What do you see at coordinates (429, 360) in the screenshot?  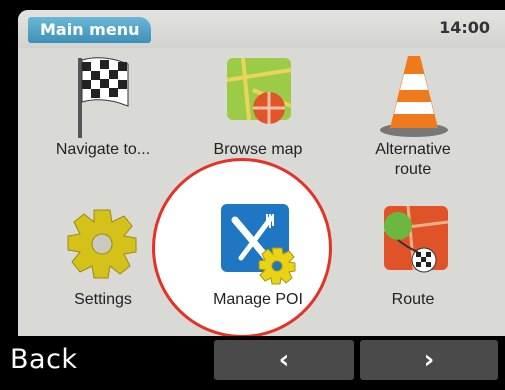 I see `next-page-button: ›` at bounding box center [429, 360].